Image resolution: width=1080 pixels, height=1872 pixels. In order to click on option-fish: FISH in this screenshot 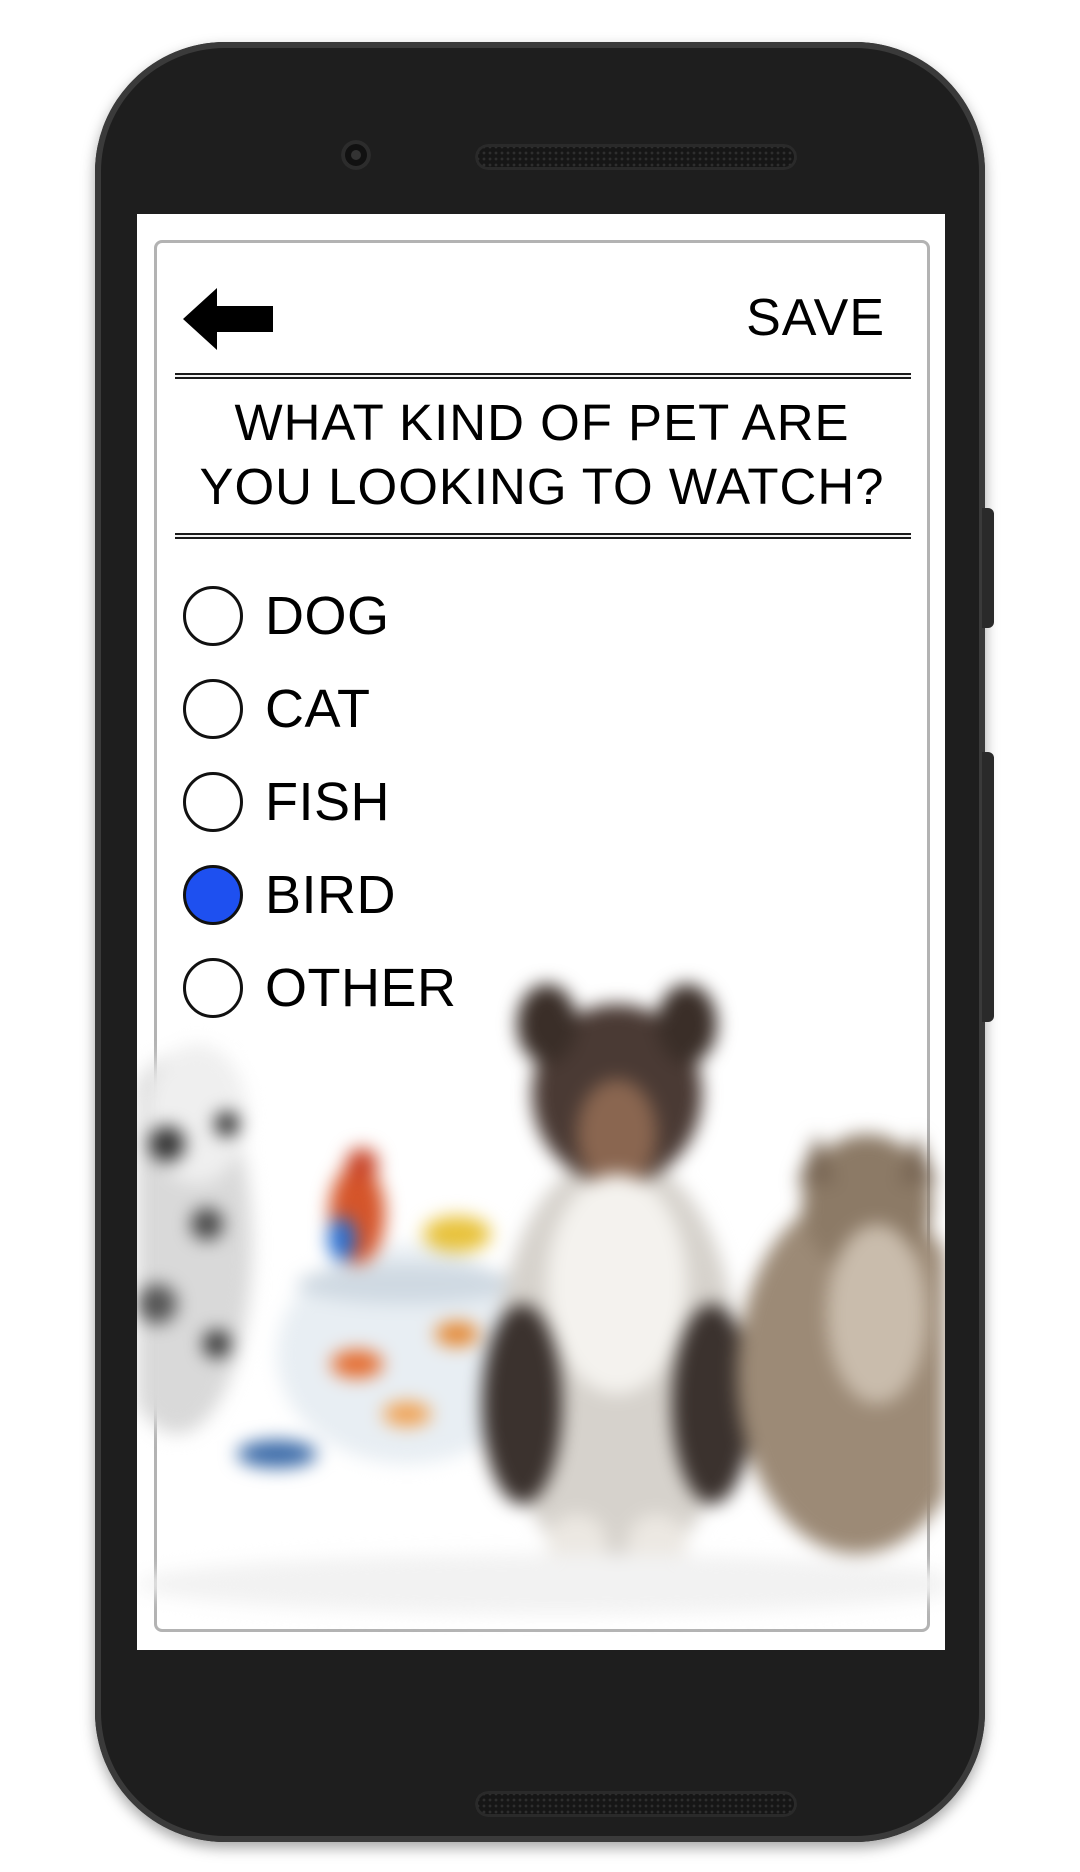, I will do `click(320, 801)`.